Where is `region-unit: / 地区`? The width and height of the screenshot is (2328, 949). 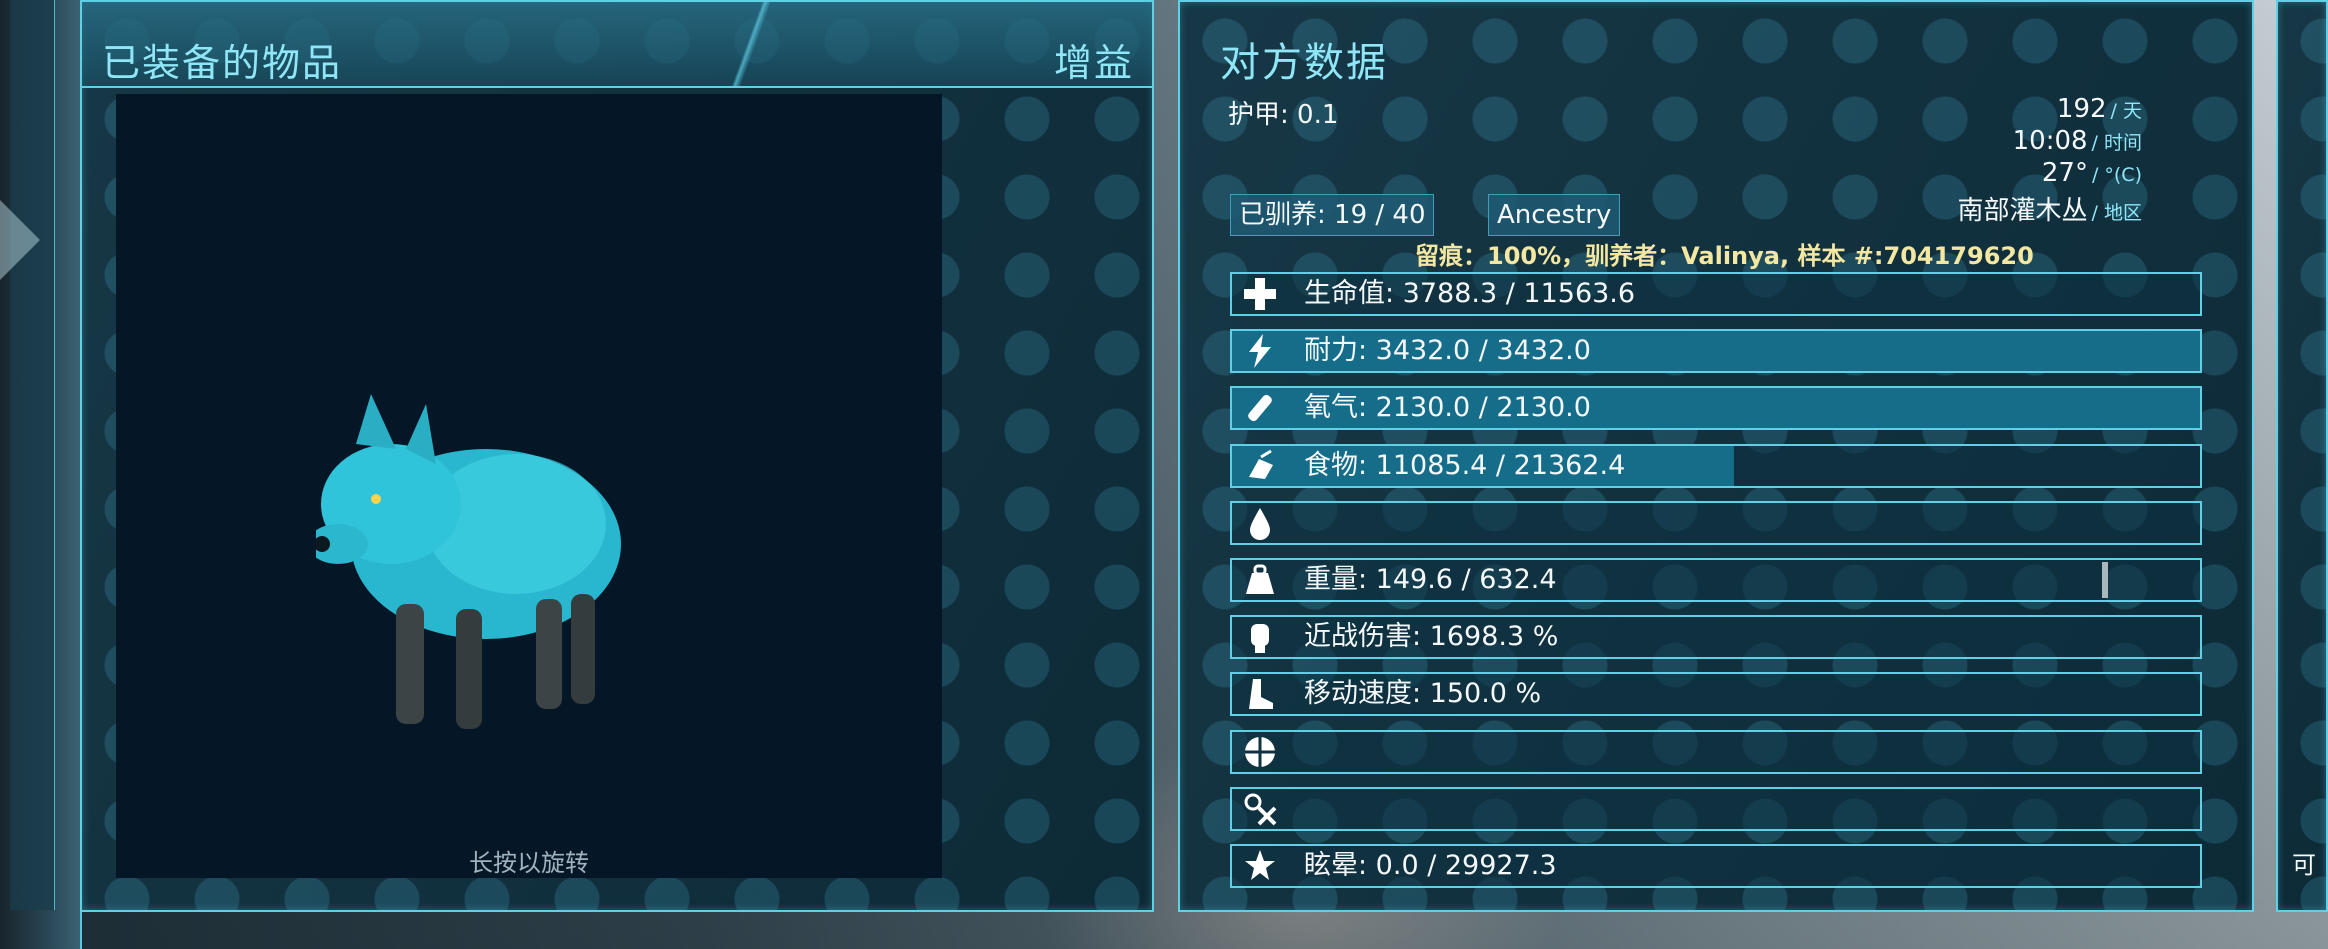
region-unit: / 地区 is located at coordinates (2116, 213).